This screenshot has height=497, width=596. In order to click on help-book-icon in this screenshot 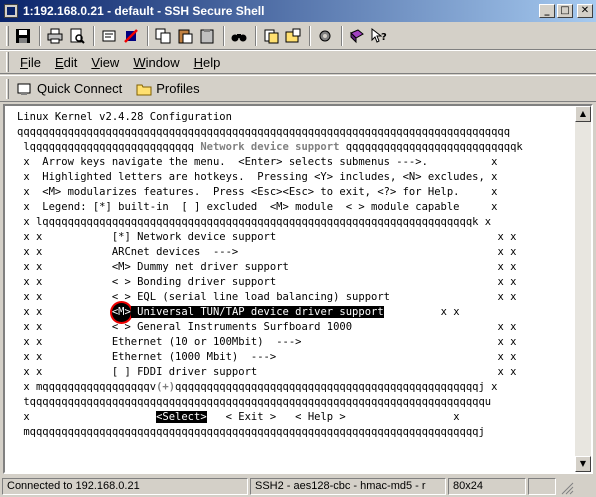, I will do `click(357, 36)`.